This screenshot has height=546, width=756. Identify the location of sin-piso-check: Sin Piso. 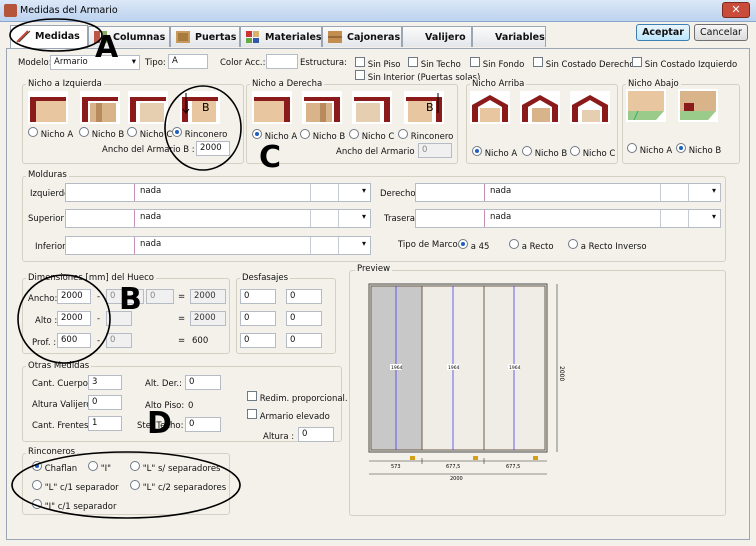
(377, 63).